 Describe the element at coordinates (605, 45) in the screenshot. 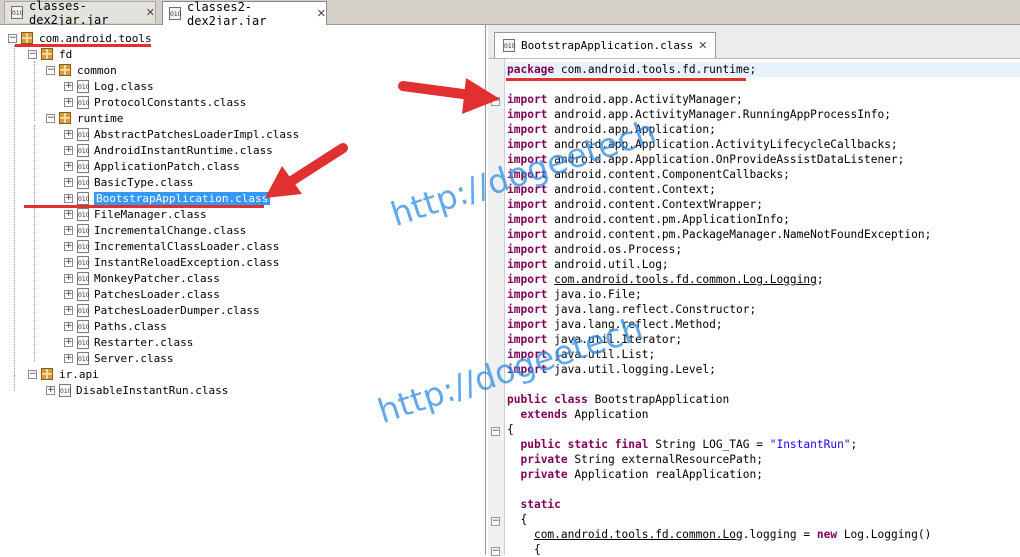

I see `editor-tab-bootstrapapplication: 010 BootstrapApplication.class ✕` at that location.